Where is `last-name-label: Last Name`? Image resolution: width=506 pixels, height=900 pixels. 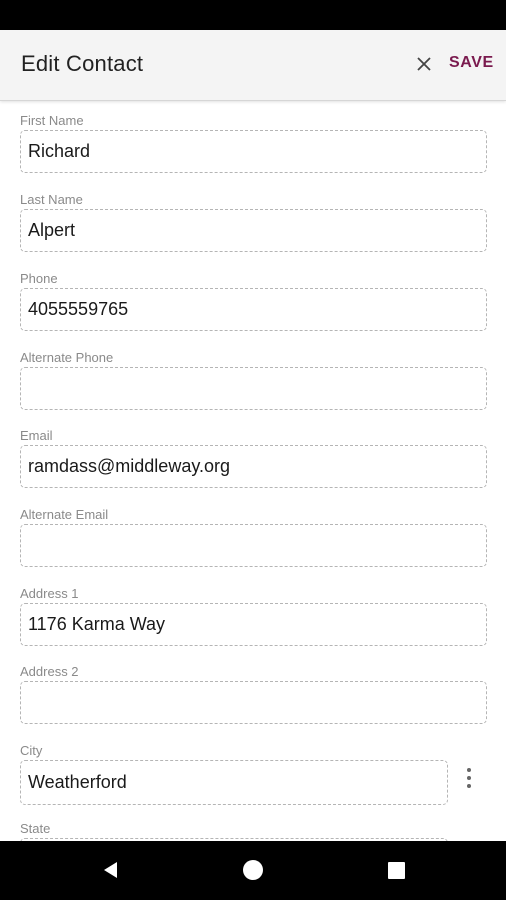
last-name-label: Last Name is located at coordinates (51, 199).